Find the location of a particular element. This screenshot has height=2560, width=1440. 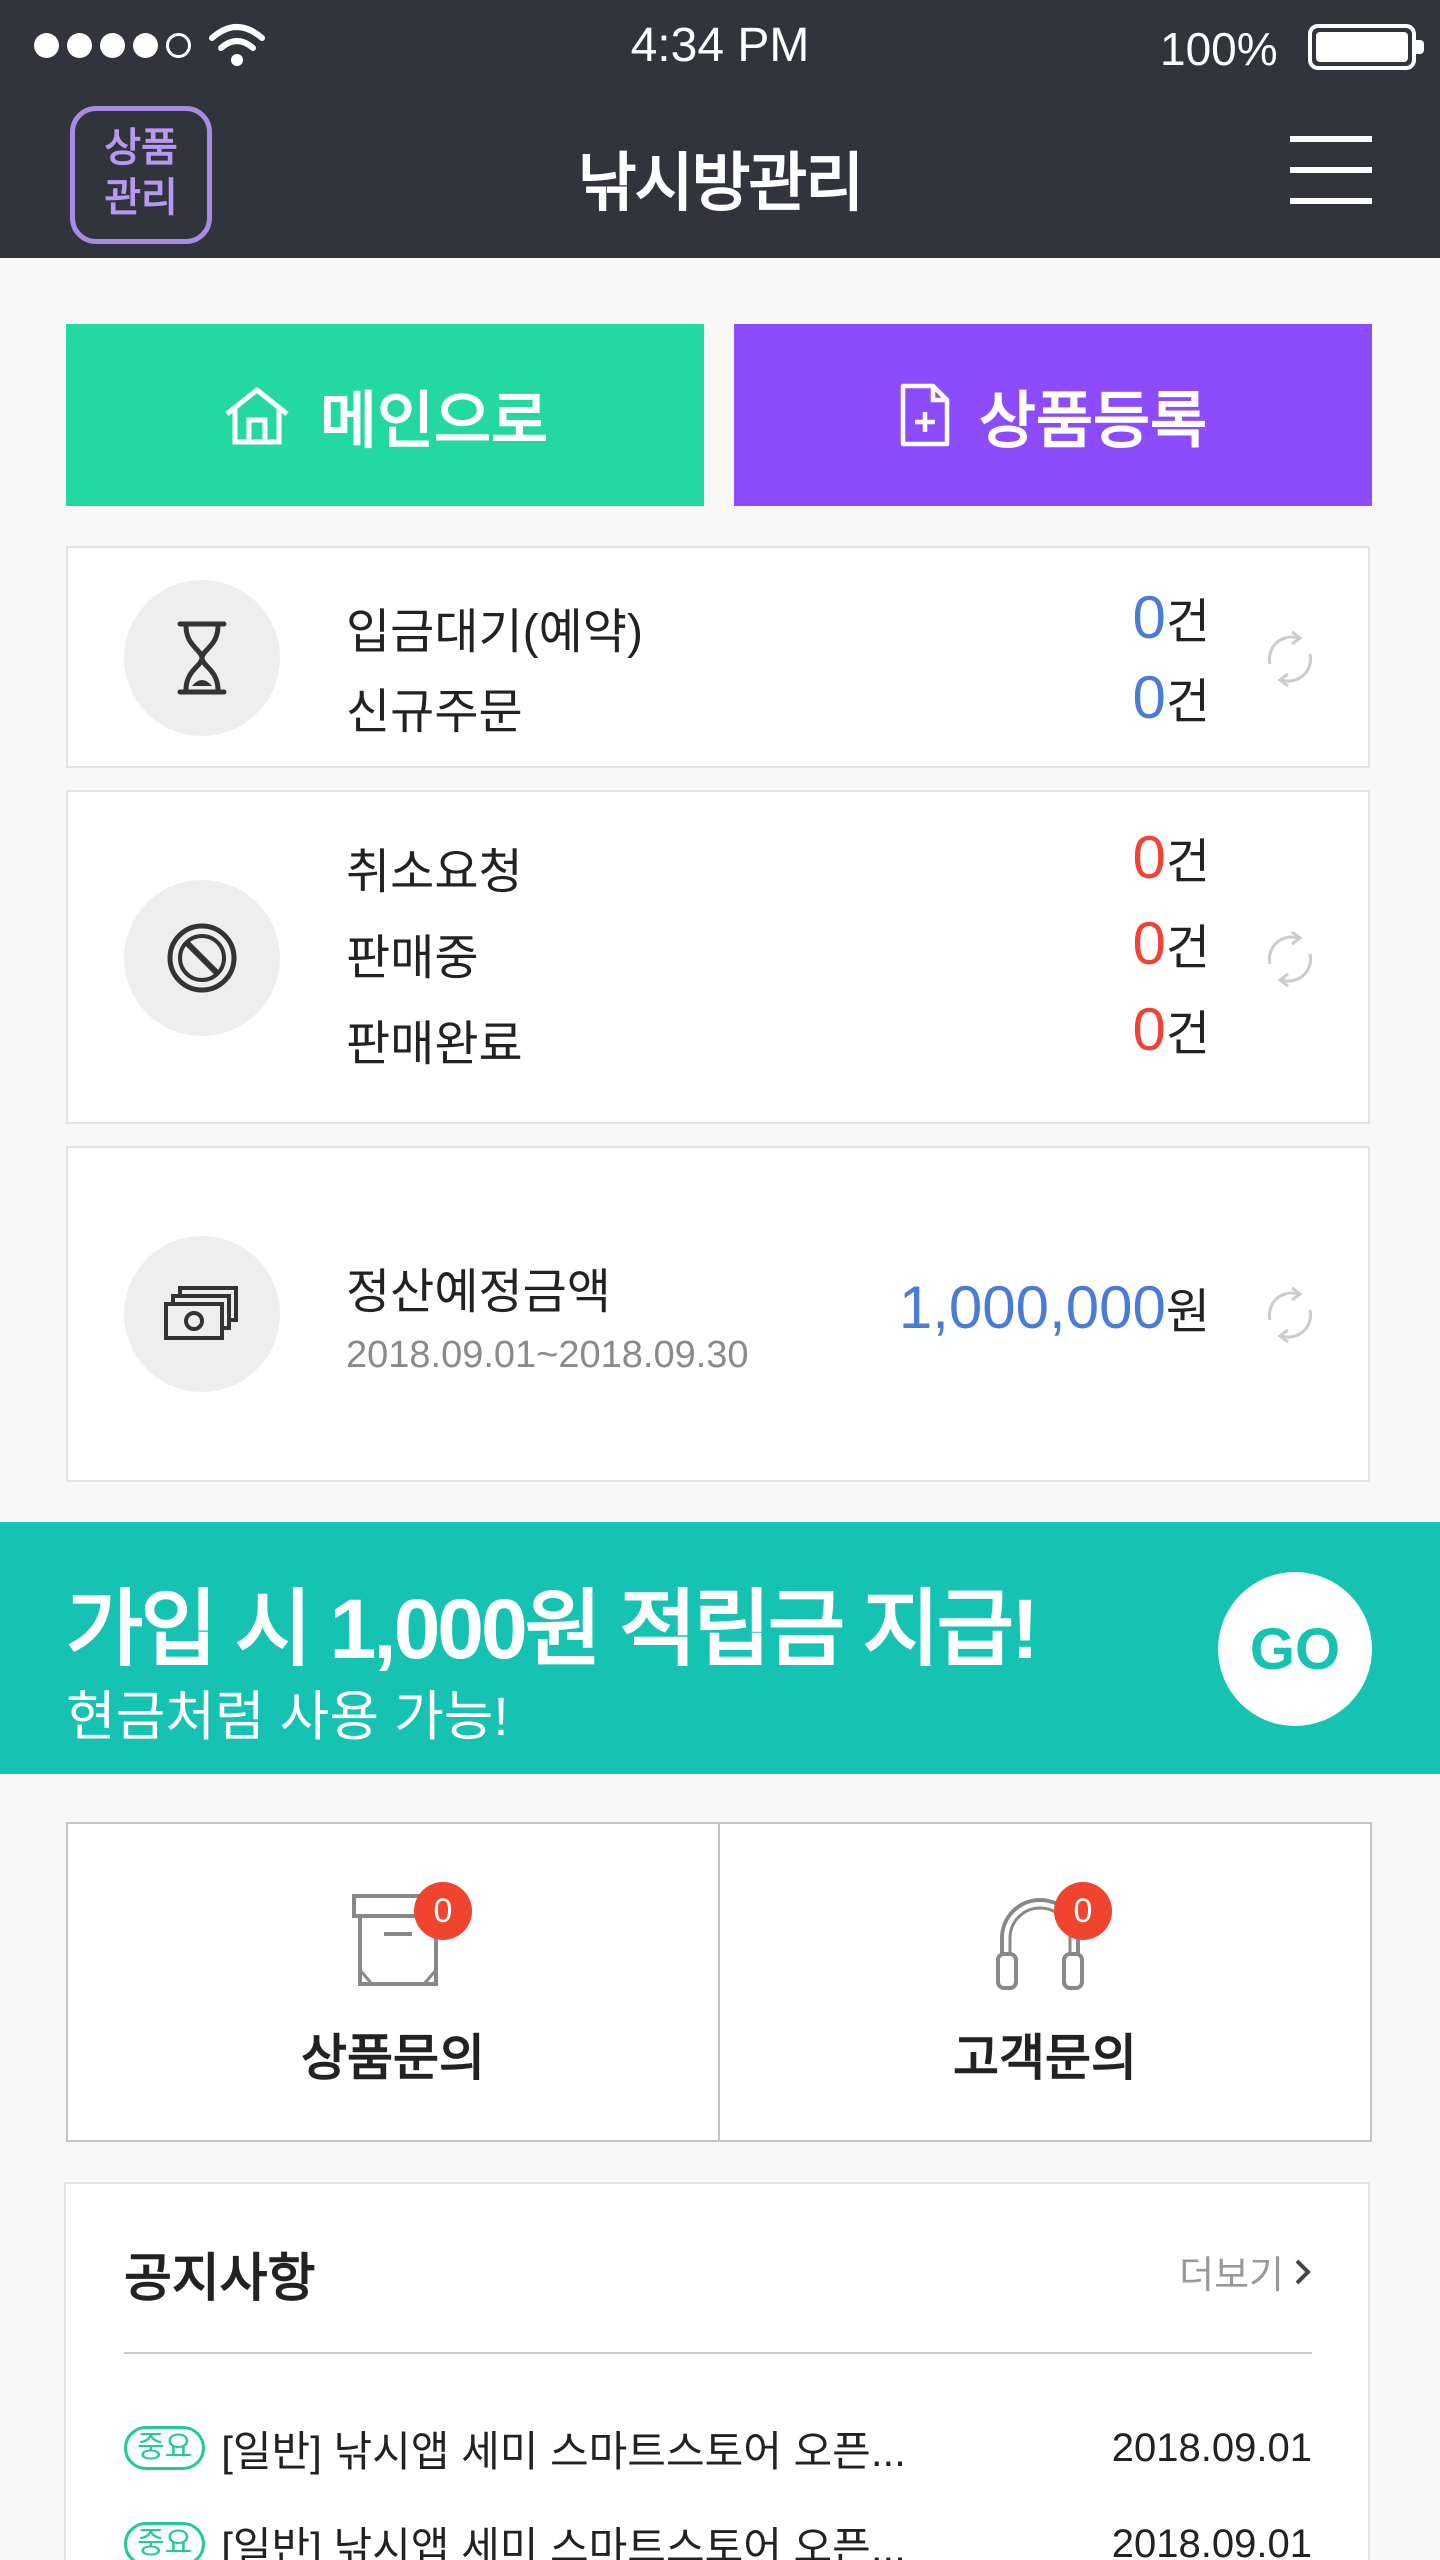

cancel-request-label: 취소요청 is located at coordinates (434, 872).